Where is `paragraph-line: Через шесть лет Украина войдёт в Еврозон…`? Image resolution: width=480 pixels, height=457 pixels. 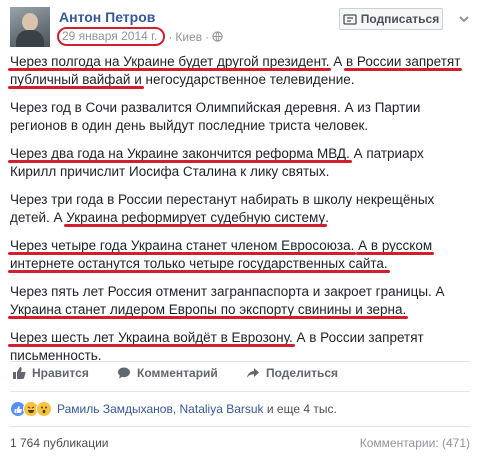
paragraph-line: Через шесть лет Украина войдёт в Еврозон… is located at coordinates (240, 338).